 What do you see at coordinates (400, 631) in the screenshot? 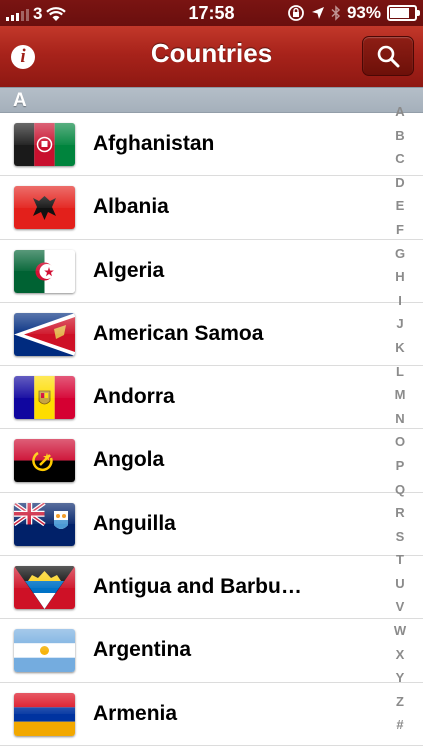
I see `index-letter: W` at bounding box center [400, 631].